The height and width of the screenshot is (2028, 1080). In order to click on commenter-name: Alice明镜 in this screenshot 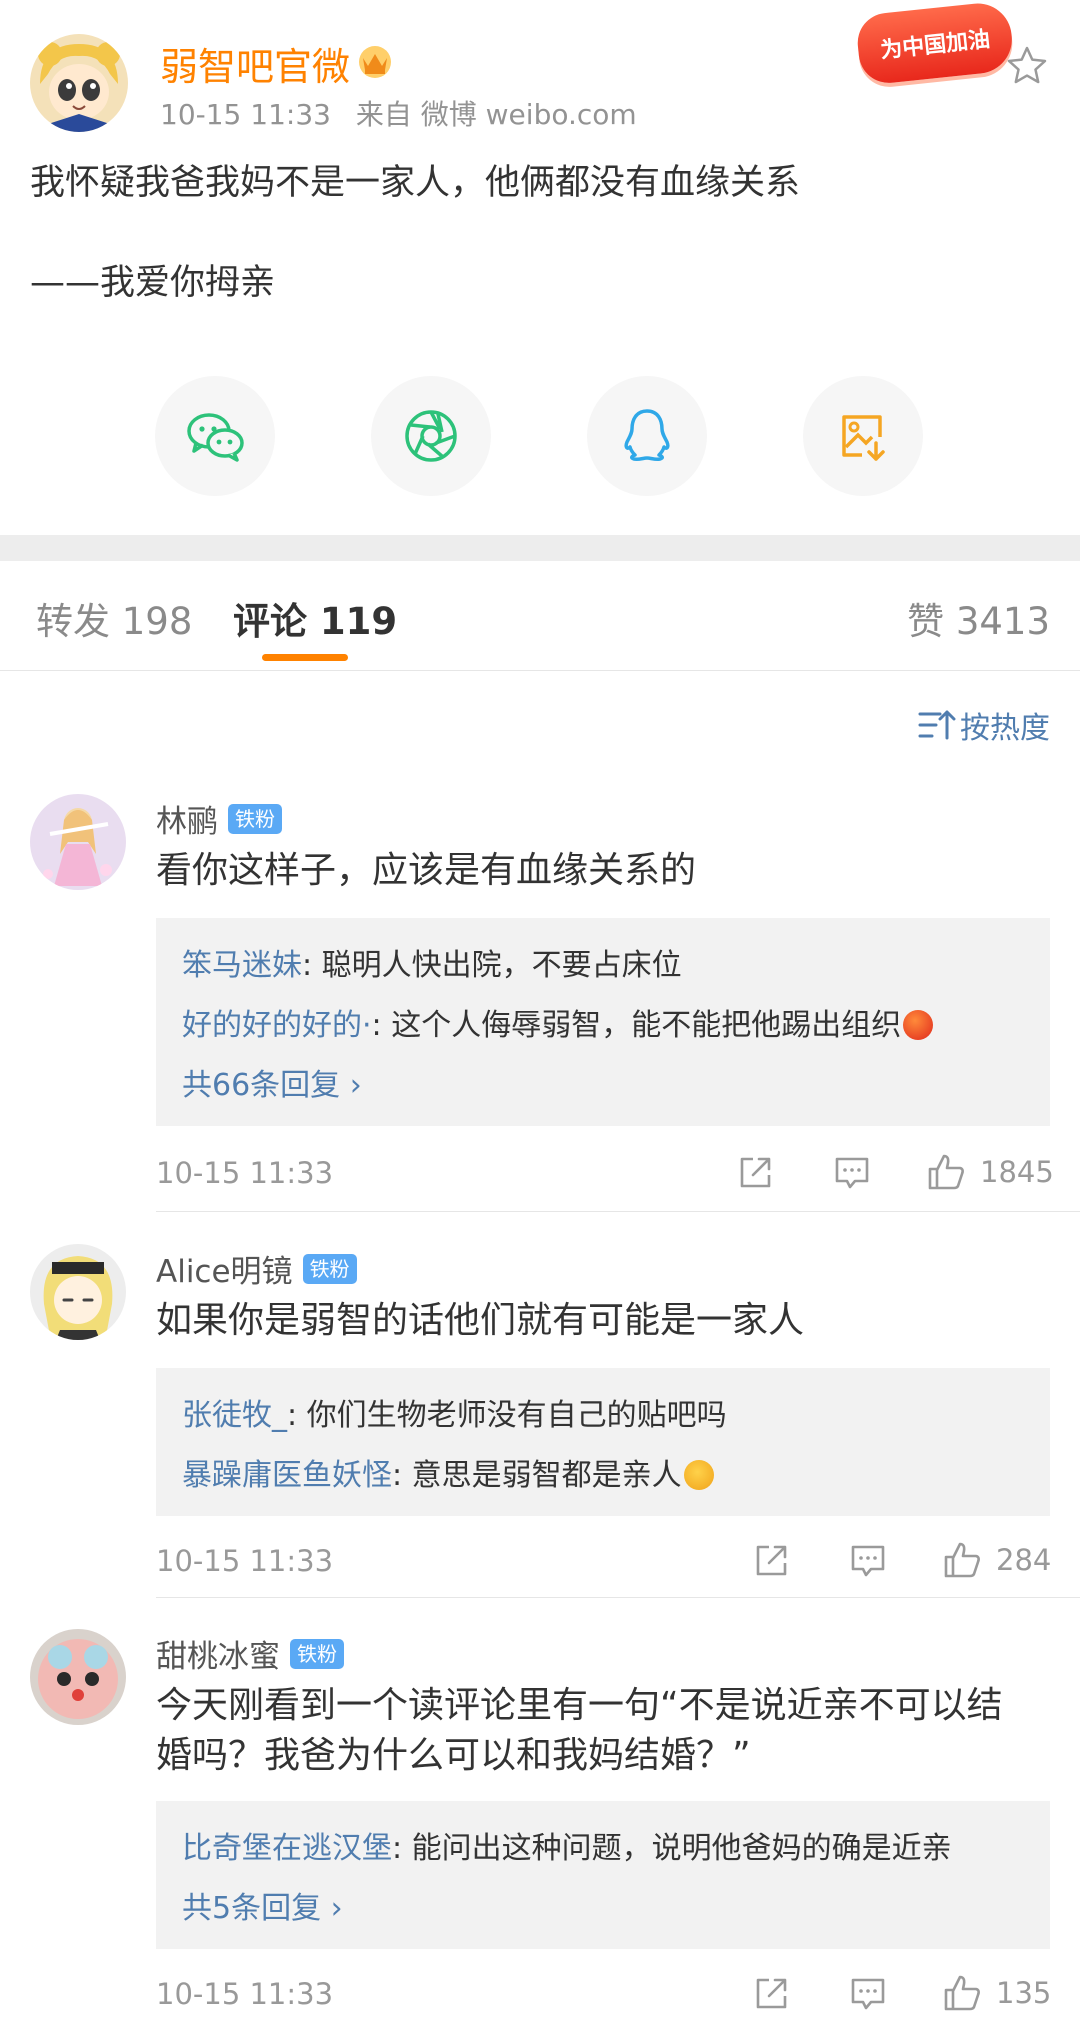, I will do `click(224, 1268)`.